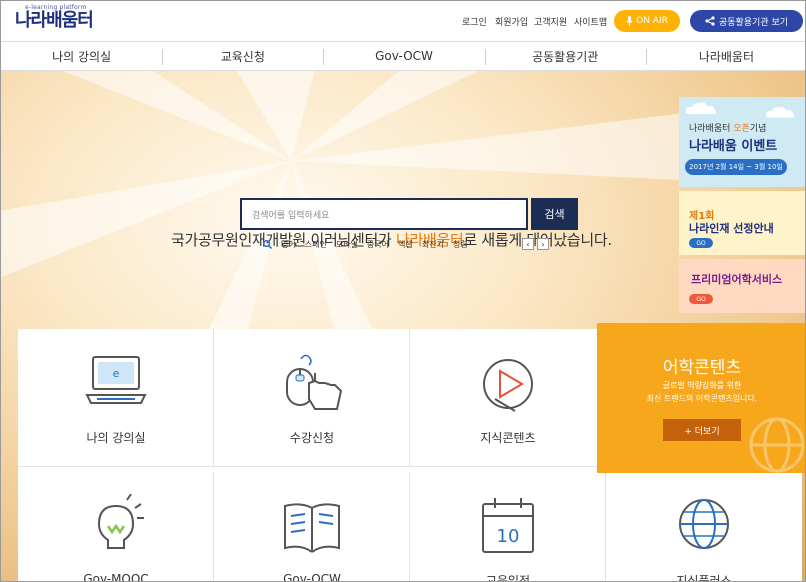  I want to click on calendar-icon: 10, so click(508, 525).